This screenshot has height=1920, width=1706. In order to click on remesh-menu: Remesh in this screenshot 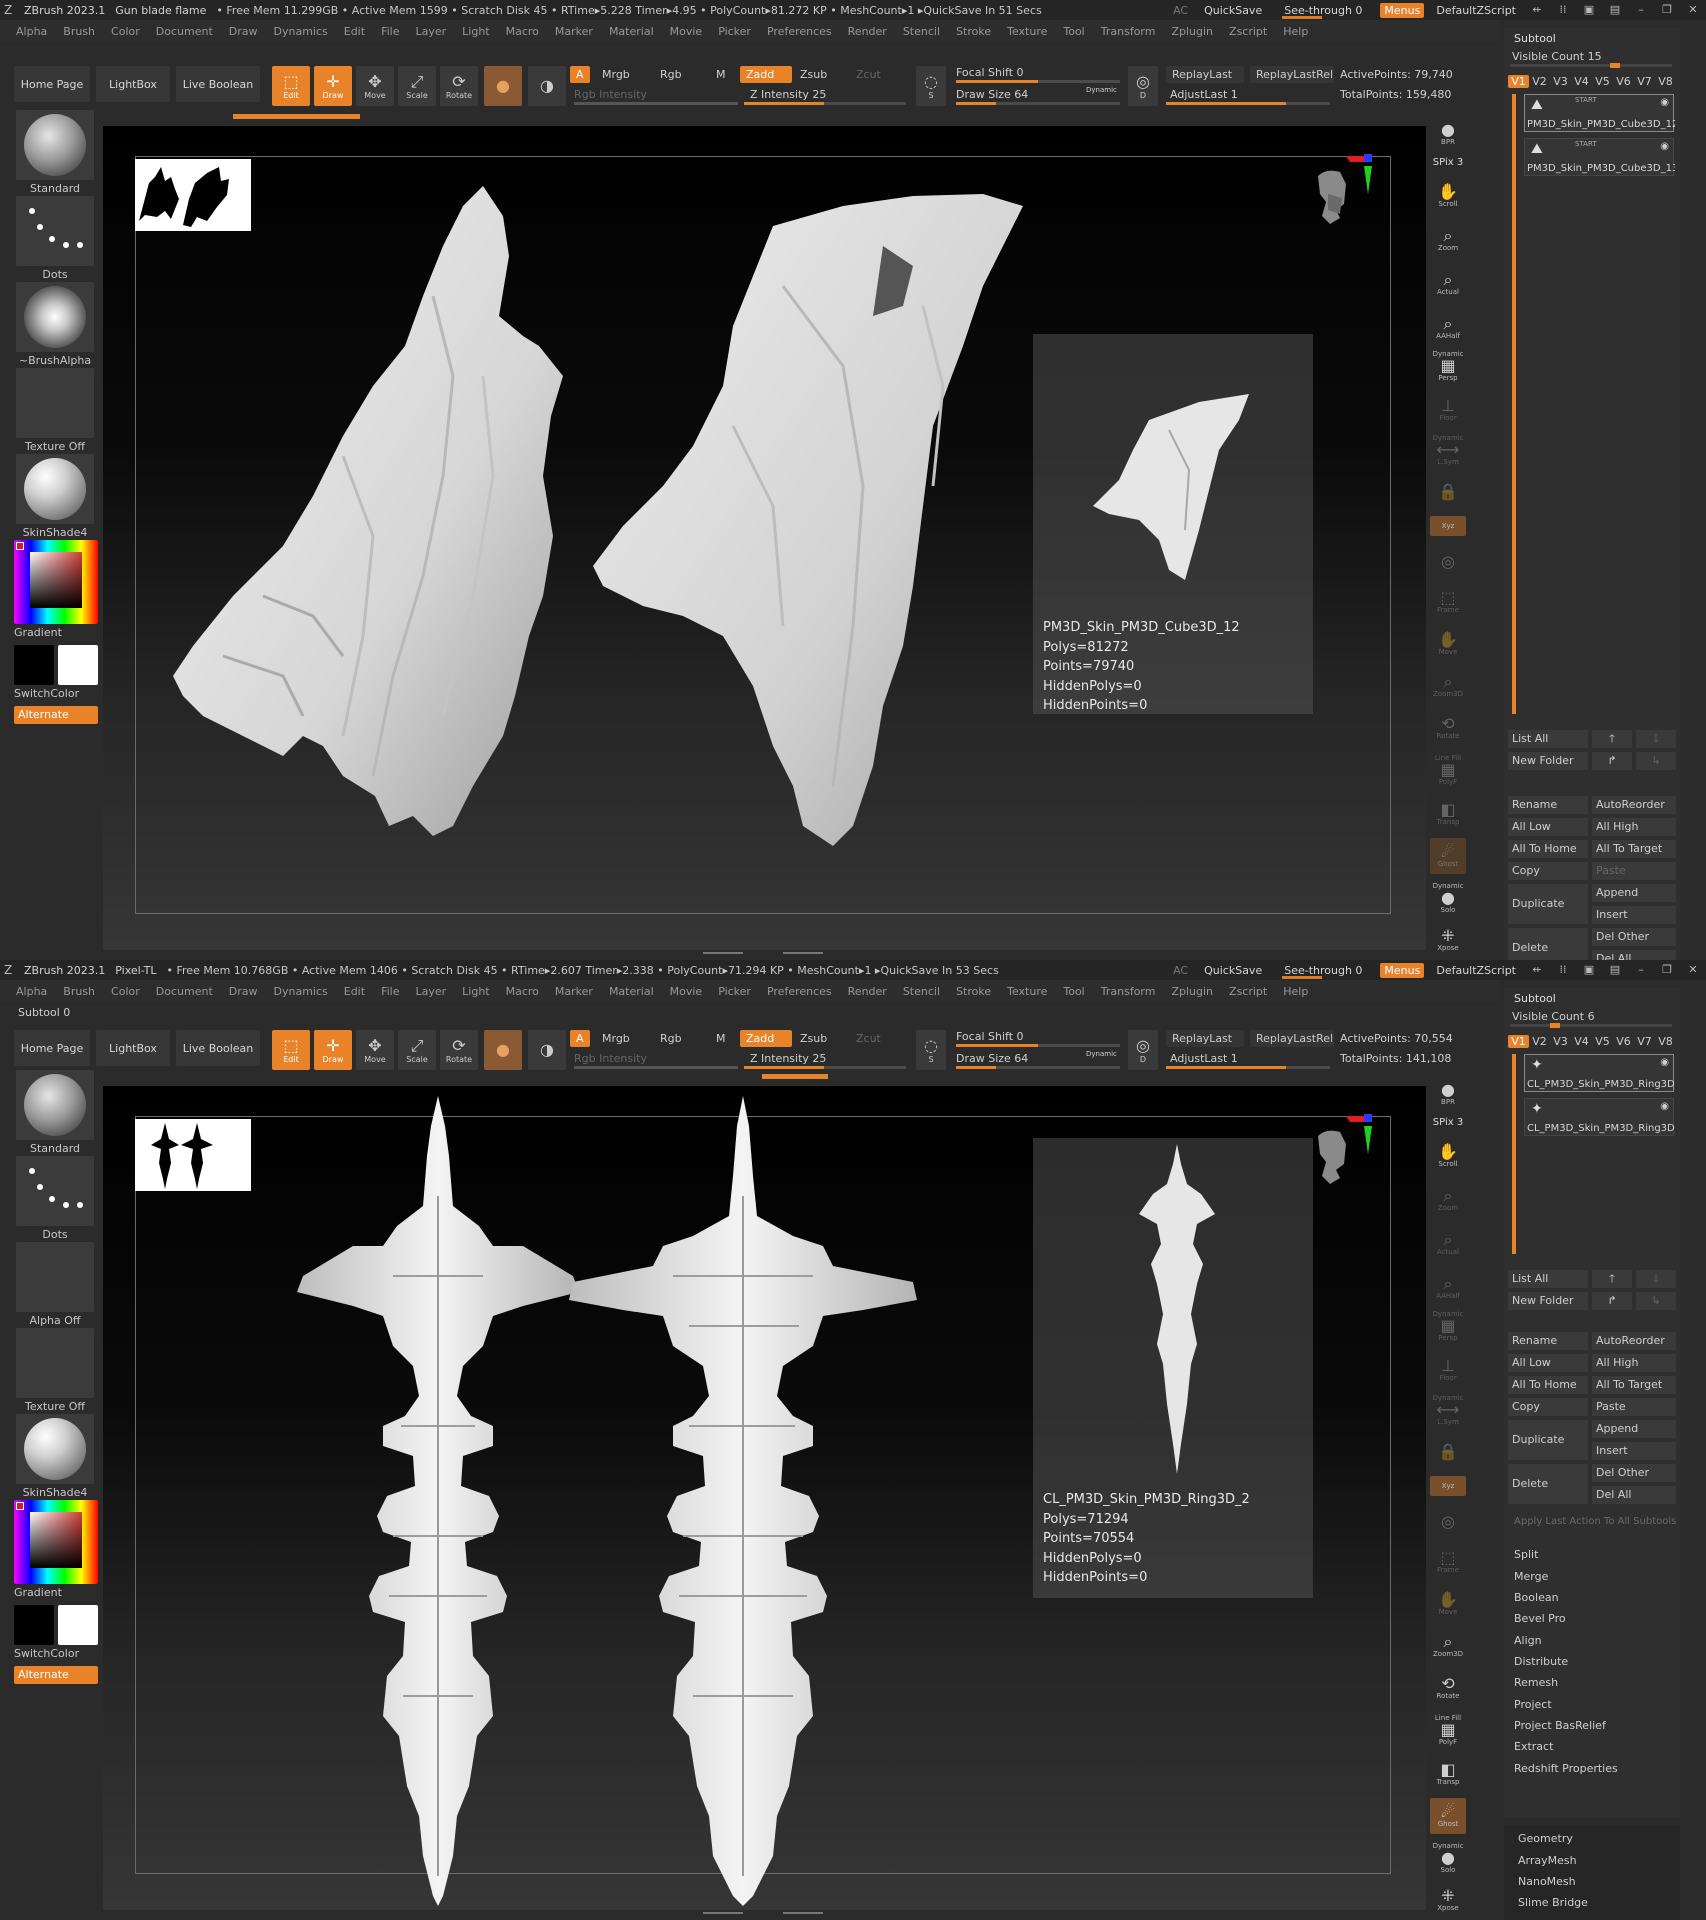, I will do `click(1536, 1682)`.